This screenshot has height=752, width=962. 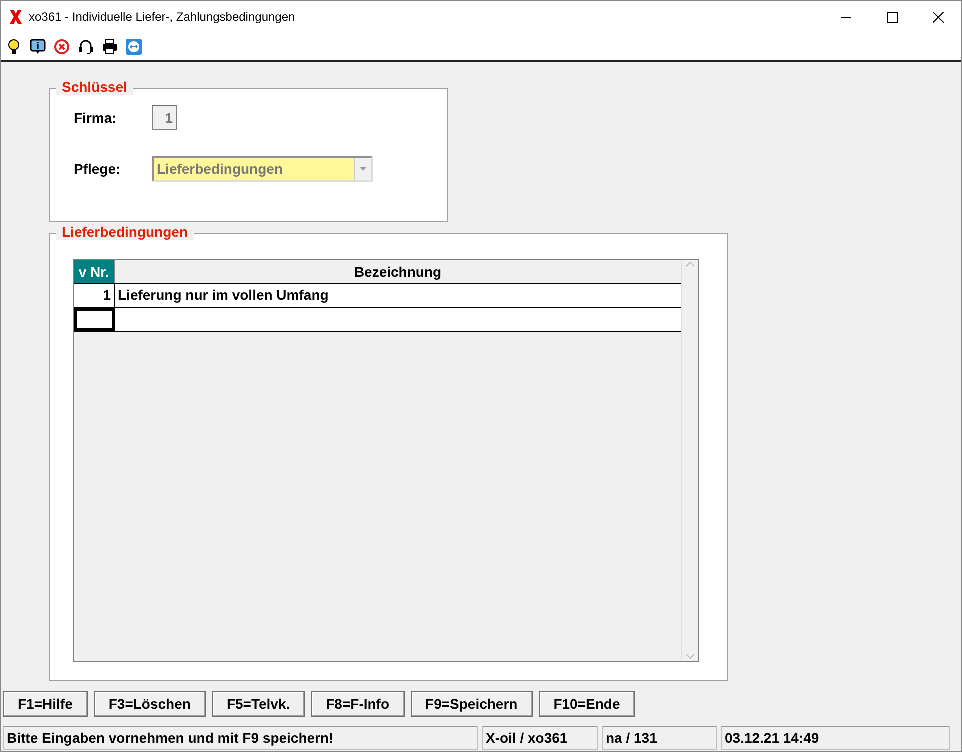 What do you see at coordinates (96, 118) in the screenshot?
I see `field-label: Firma:` at bounding box center [96, 118].